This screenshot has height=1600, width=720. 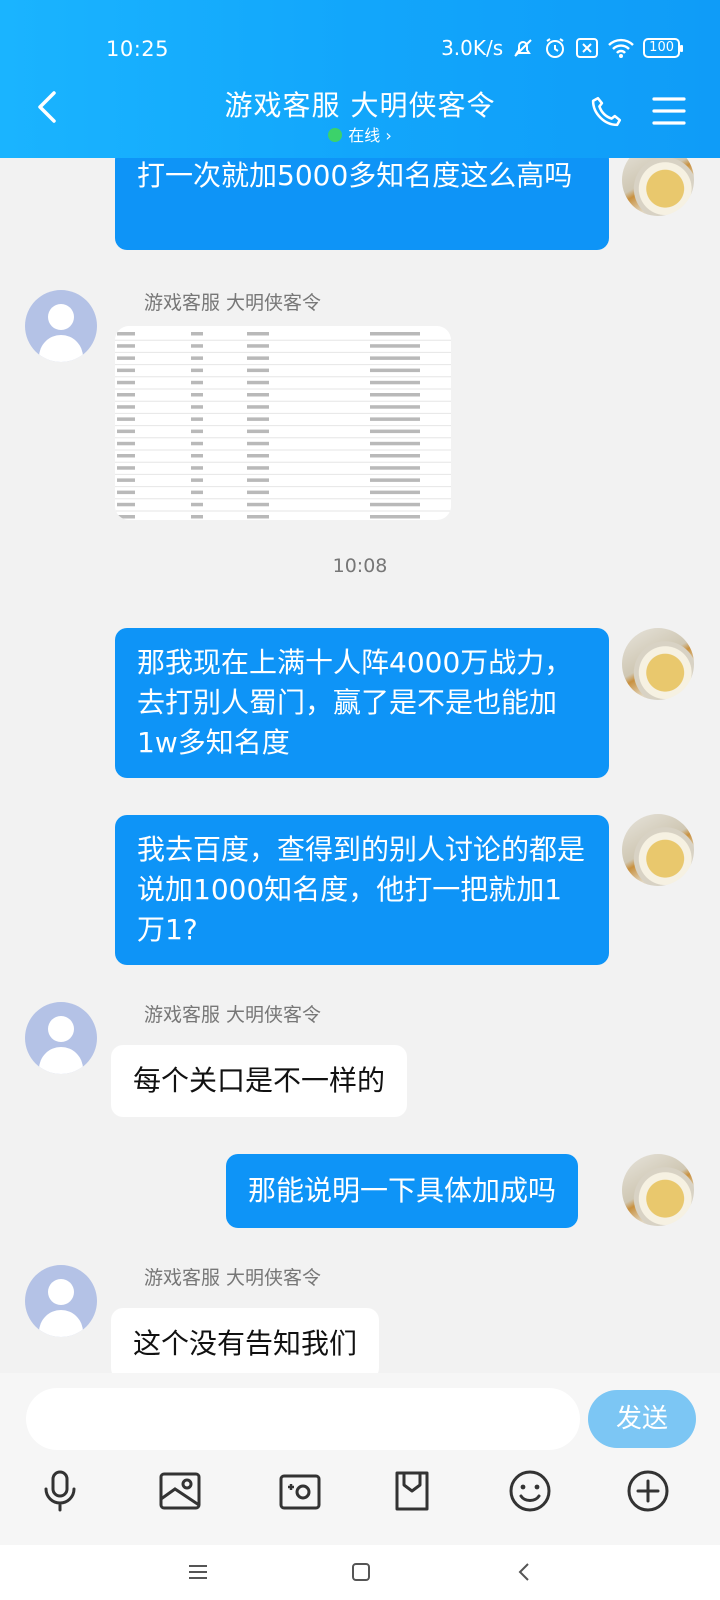 I want to click on incoming-message-bubble: 这个没有告知我们, so click(x=245, y=1340).